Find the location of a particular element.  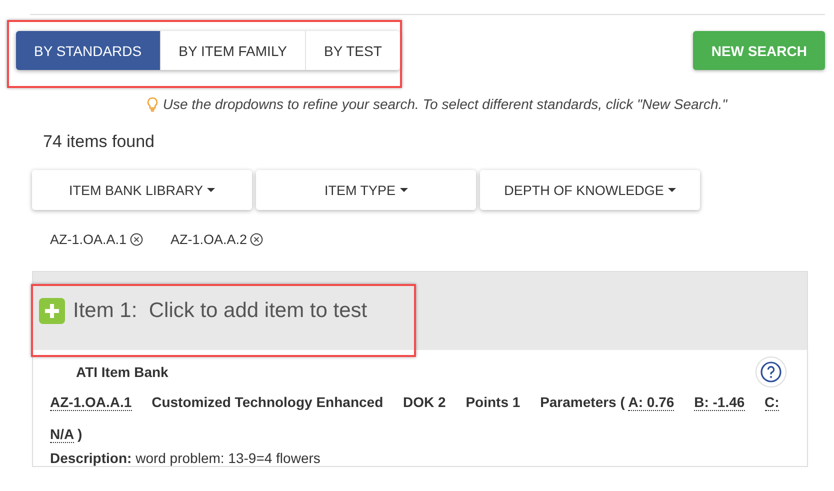

item-title: Item 1: Click to add item to test is located at coordinates (220, 311).